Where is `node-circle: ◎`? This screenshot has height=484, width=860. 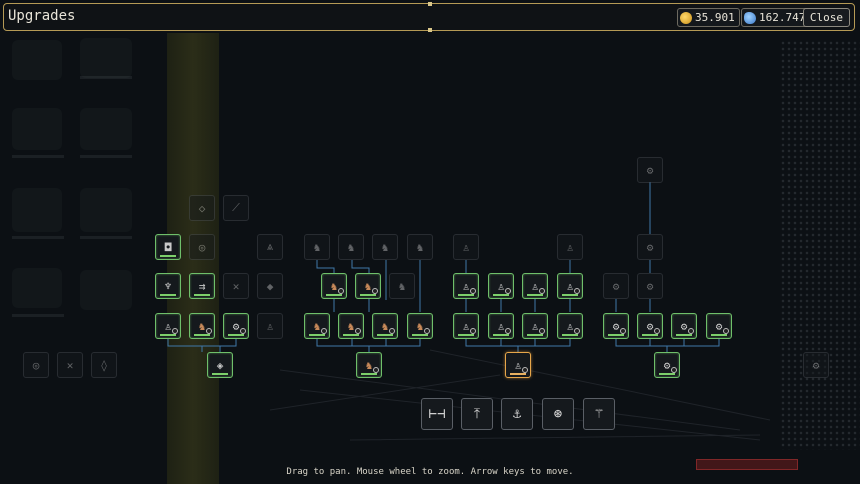 node-circle: ◎ is located at coordinates (202, 247).